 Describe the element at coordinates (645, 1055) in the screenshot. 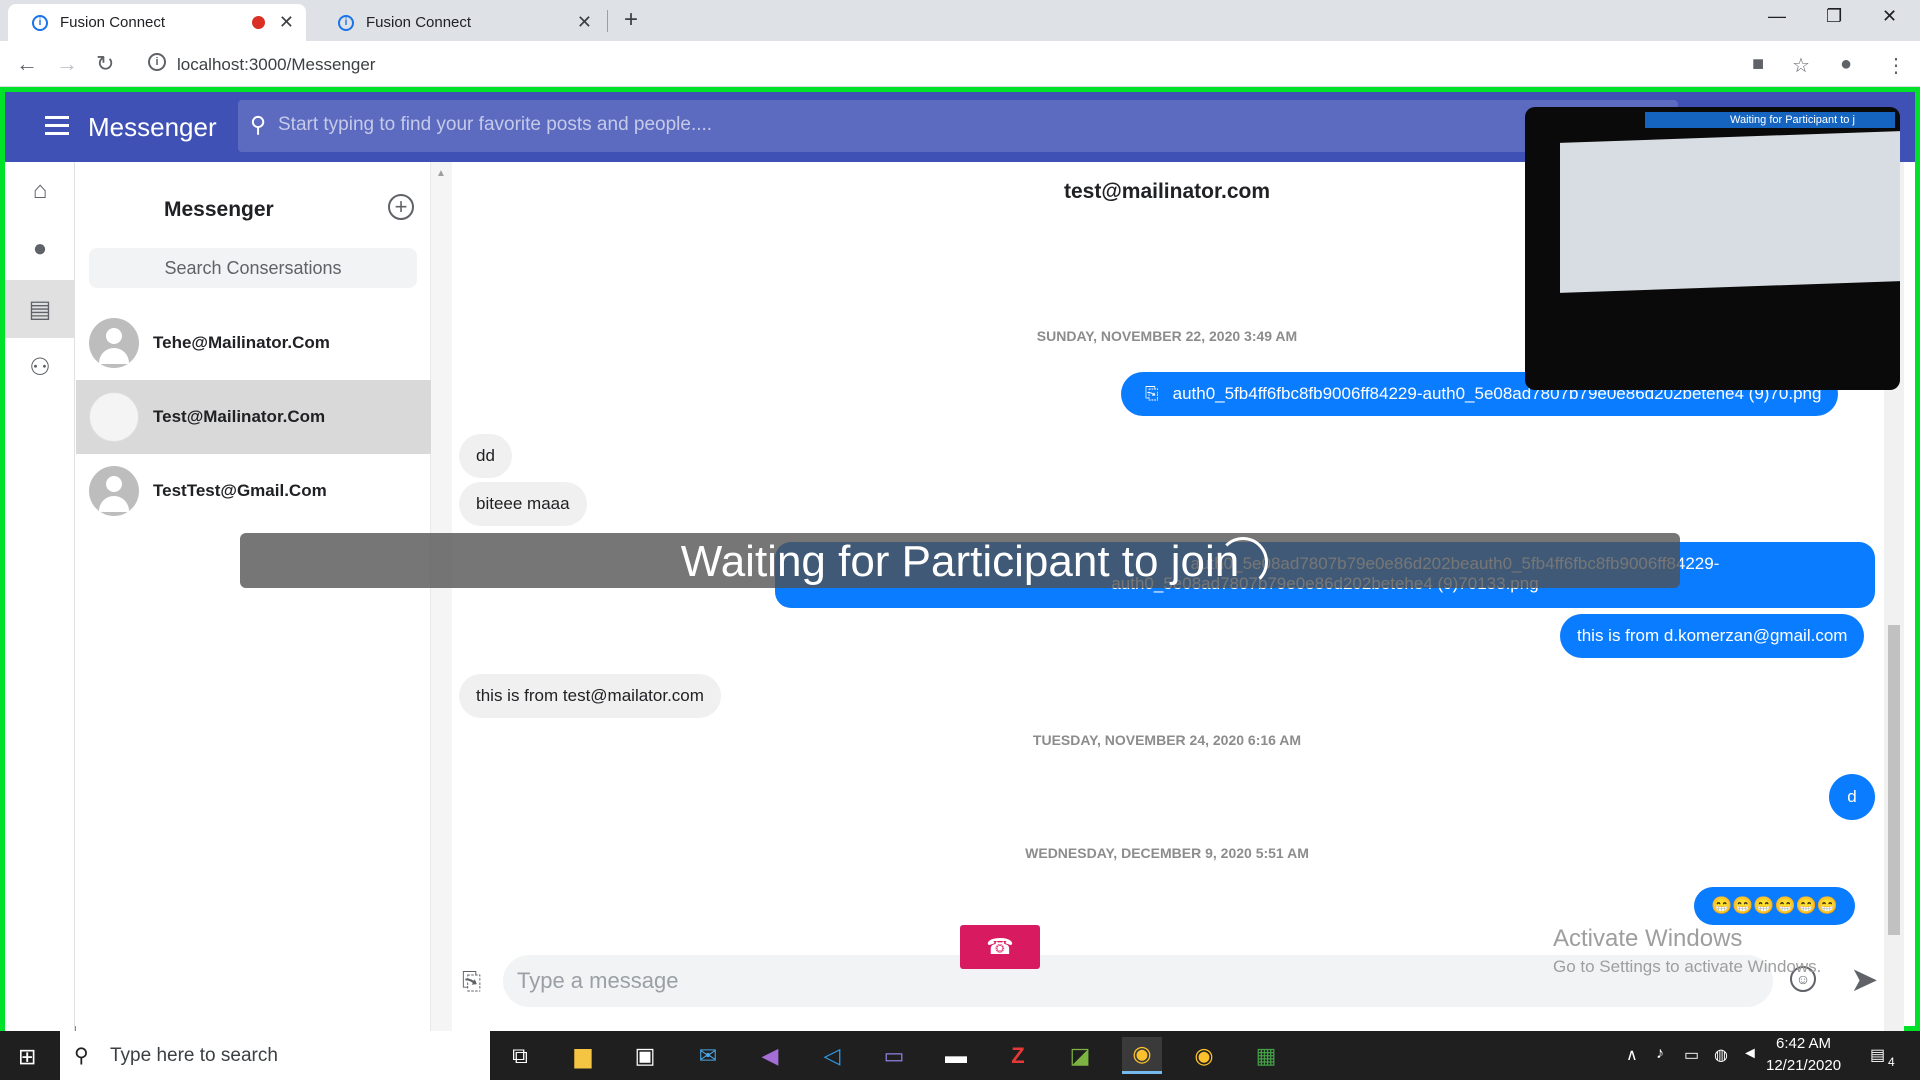

I see `store-icon: ▣` at that location.